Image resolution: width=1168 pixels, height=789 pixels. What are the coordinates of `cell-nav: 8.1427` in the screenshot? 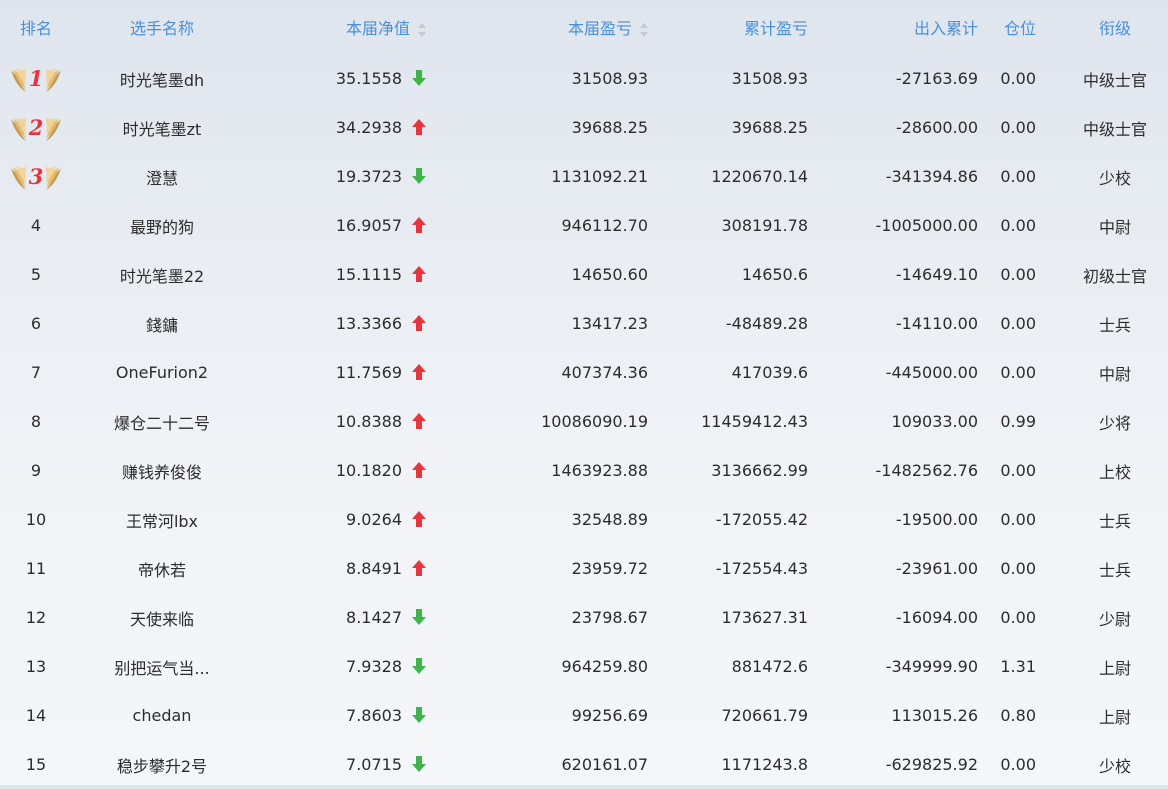 It's located at (364, 617).